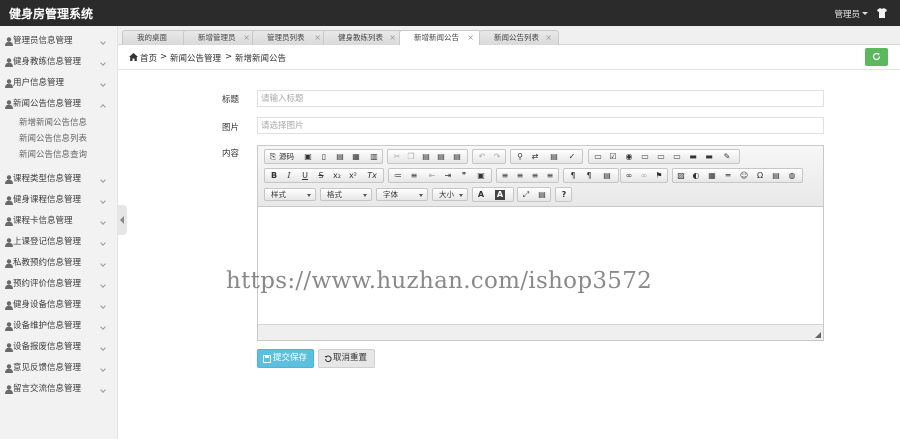 Image resolution: width=900 pixels, height=439 pixels. I want to click on image-input: 请选择图片, so click(540, 125).